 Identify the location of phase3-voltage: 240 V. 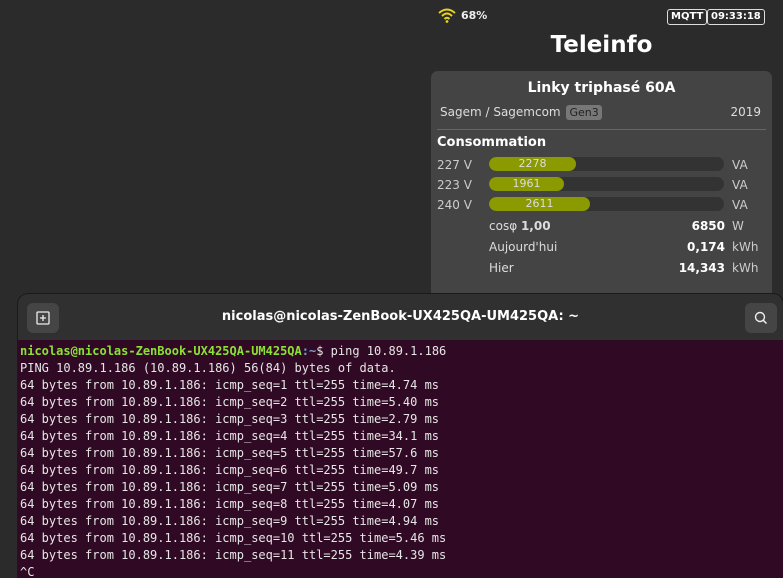
(454, 205).